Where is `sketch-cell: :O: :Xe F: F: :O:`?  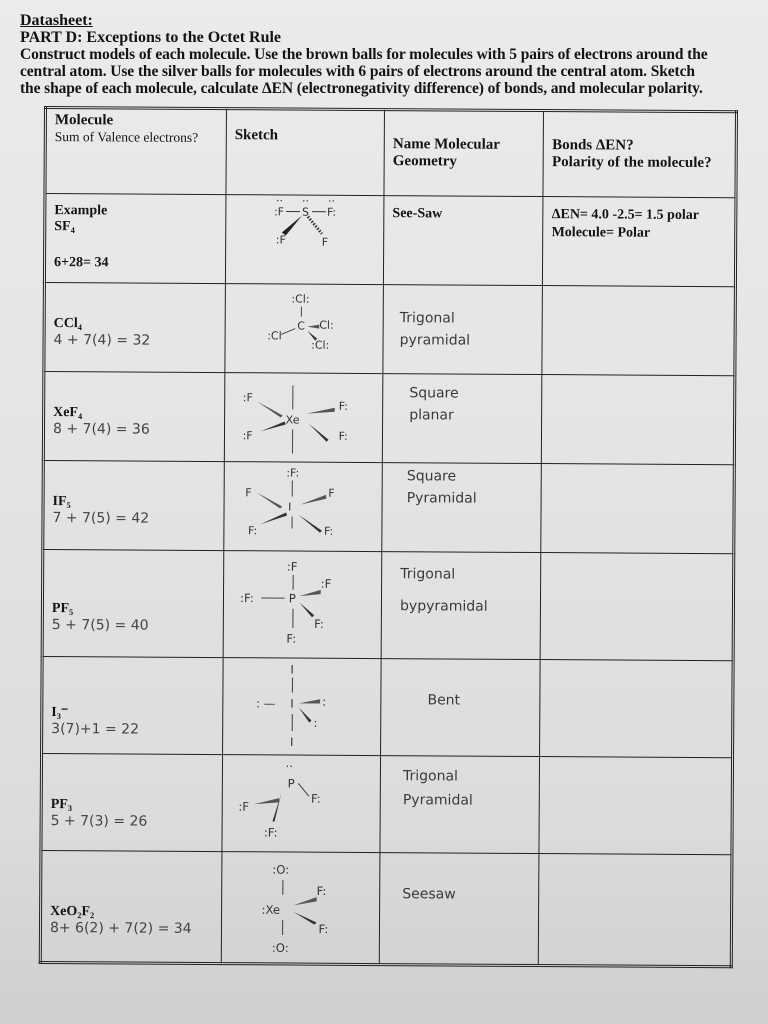 sketch-cell: :O: :Xe F: F: :O: is located at coordinates (301, 908).